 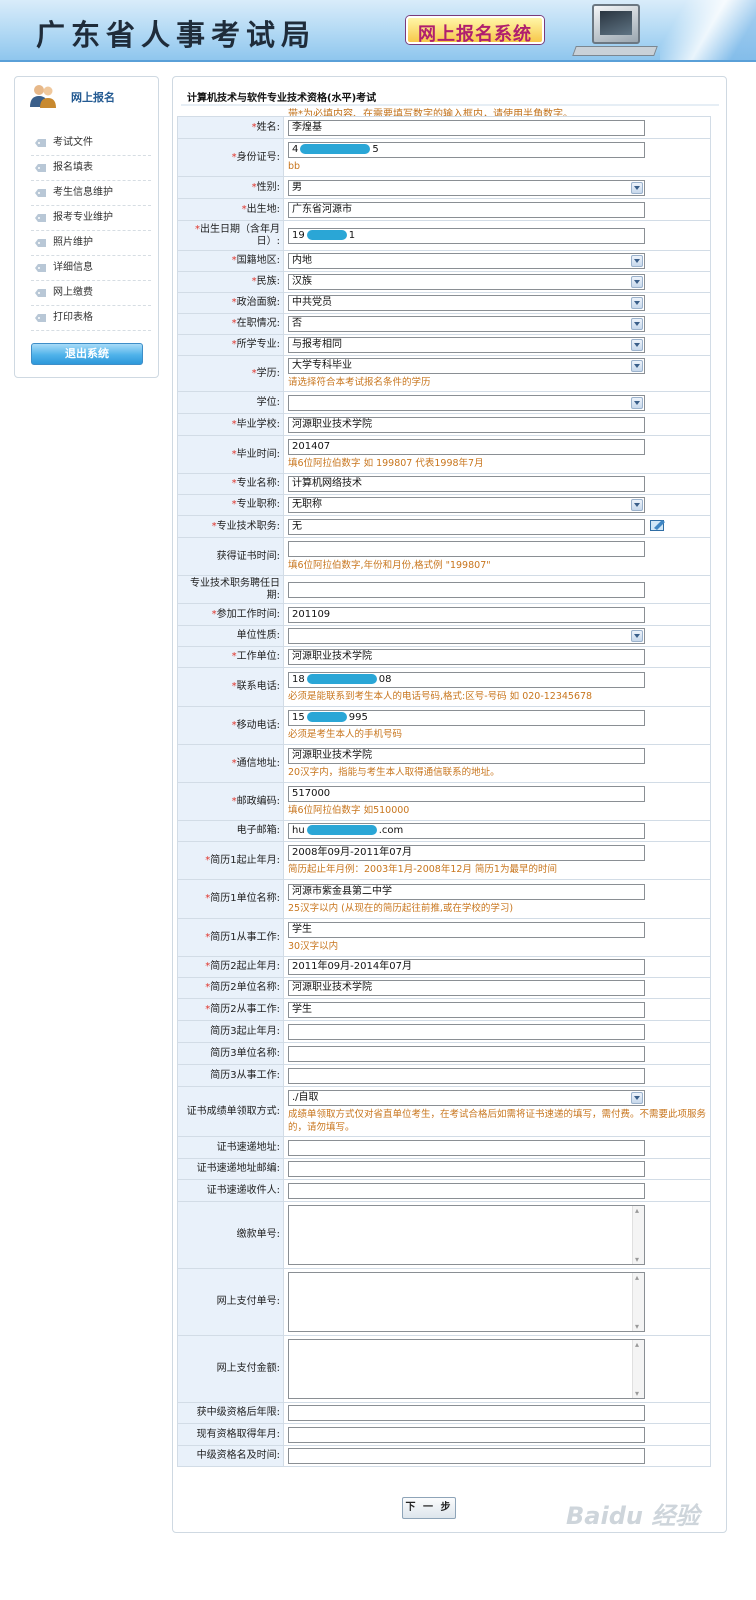 I want to click on sidebar-item-payment: 网上缴费, so click(x=91, y=293).